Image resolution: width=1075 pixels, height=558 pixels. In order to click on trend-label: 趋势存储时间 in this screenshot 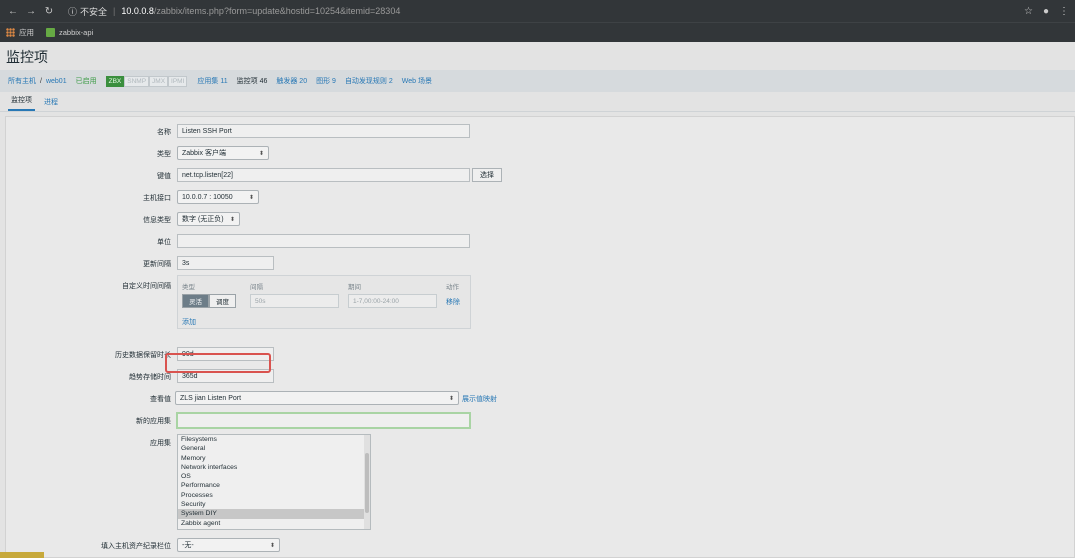, I will do `click(150, 377)`.